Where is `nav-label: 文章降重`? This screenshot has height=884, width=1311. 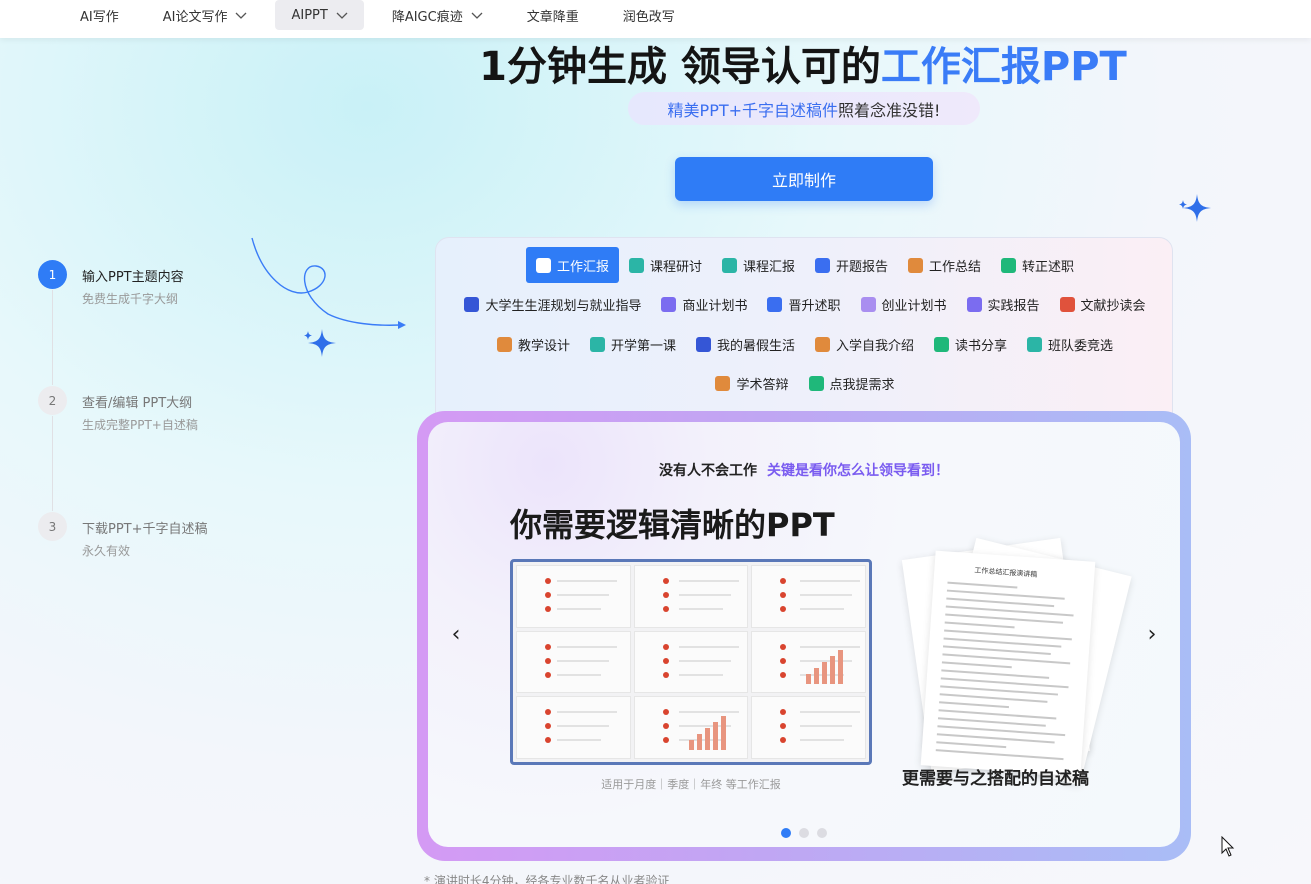 nav-label: 文章降重 is located at coordinates (552, 17).